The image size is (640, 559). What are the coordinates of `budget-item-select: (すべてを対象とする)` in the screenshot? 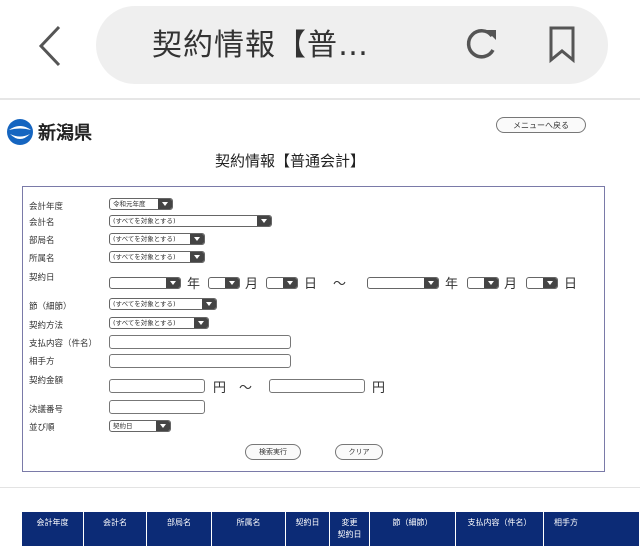 It's located at (163, 304).